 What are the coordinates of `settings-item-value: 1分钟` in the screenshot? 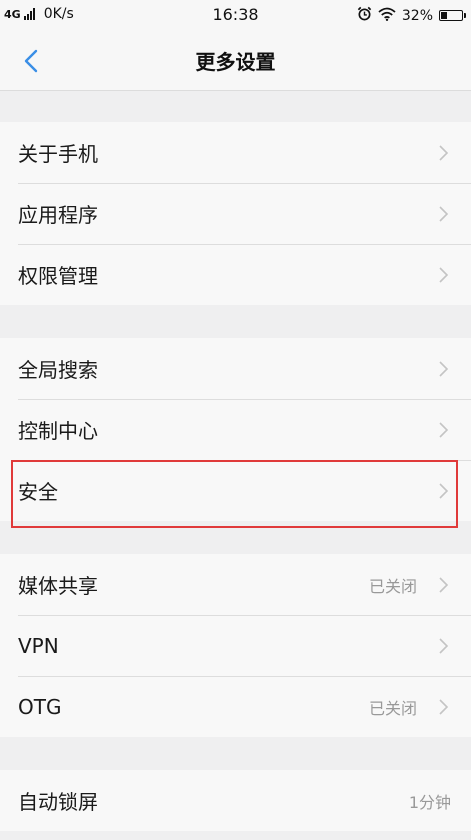 It's located at (429, 802).